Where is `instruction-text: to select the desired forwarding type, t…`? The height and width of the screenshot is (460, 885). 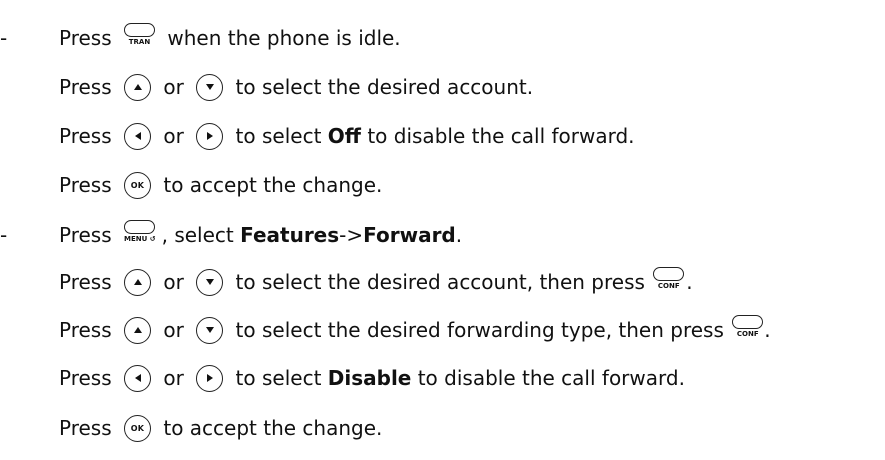
instruction-text: to select the desired forwarding type, t… is located at coordinates (480, 330).